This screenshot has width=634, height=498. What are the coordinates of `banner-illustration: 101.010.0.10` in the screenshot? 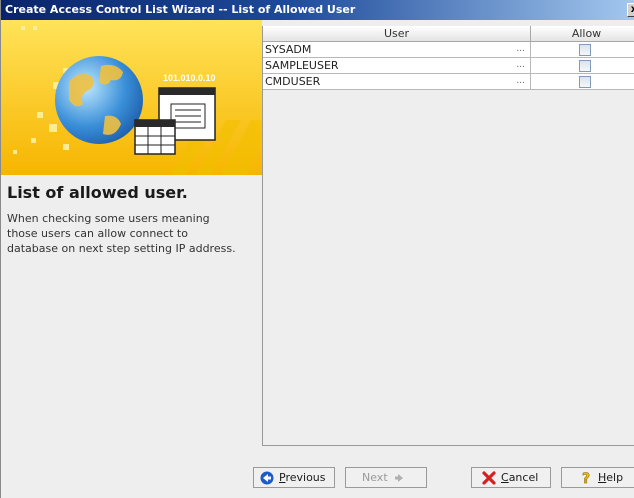 It's located at (131, 97).